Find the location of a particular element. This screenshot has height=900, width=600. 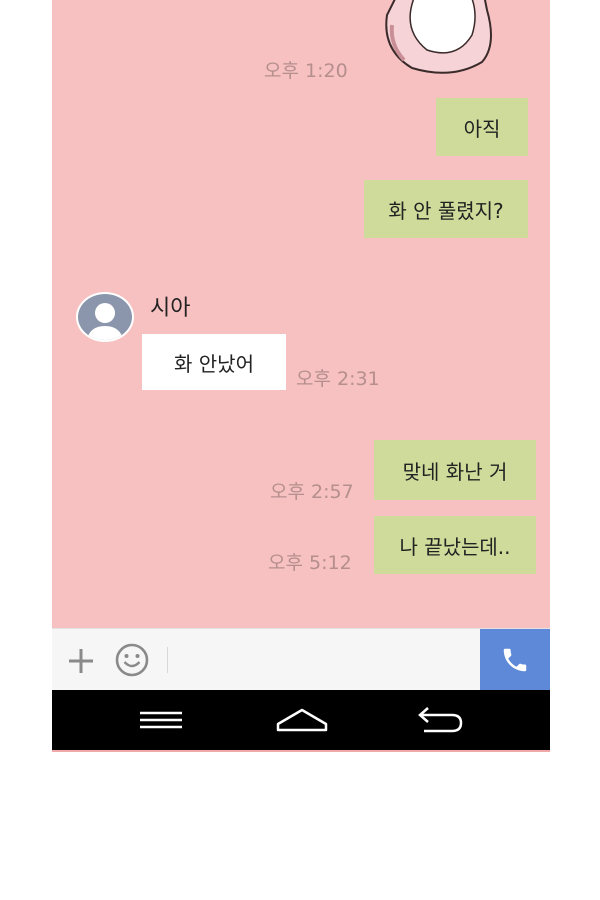

received-message-bubble: 화 안났어 is located at coordinates (214, 362).